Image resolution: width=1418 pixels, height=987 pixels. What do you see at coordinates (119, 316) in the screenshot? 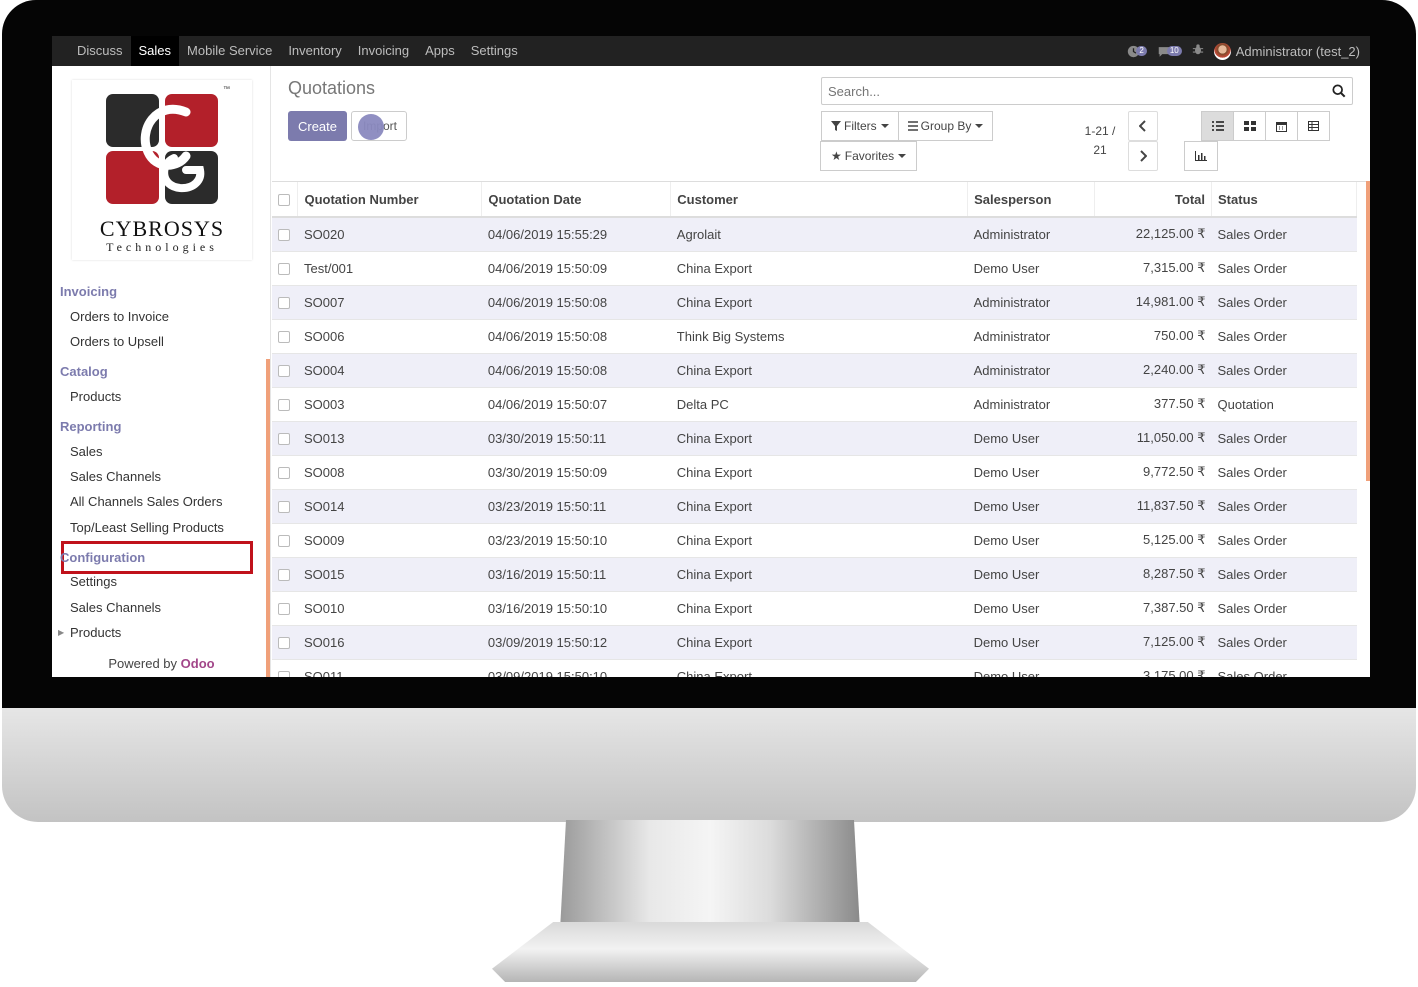
I see `sidebar-item-orders-to-invoice: Orders to Invoice` at bounding box center [119, 316].